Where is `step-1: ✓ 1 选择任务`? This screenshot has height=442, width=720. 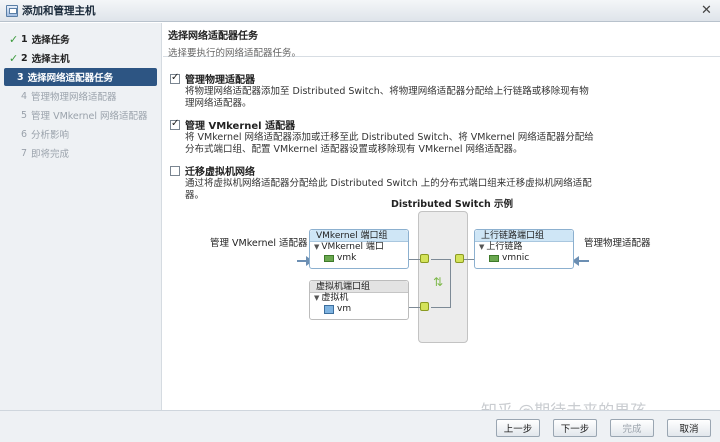 step-1: ✓ 1 选择任务 is located at coordinates (80, 39).